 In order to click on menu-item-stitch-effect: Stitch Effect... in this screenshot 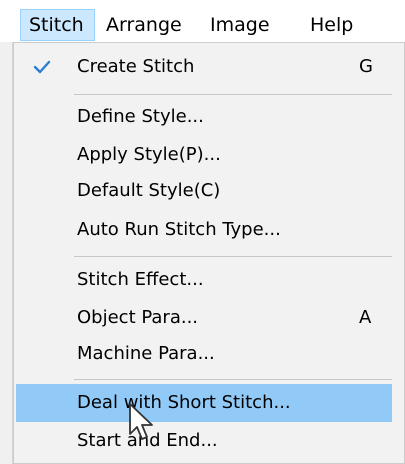, I will do `click(204, 280)`.